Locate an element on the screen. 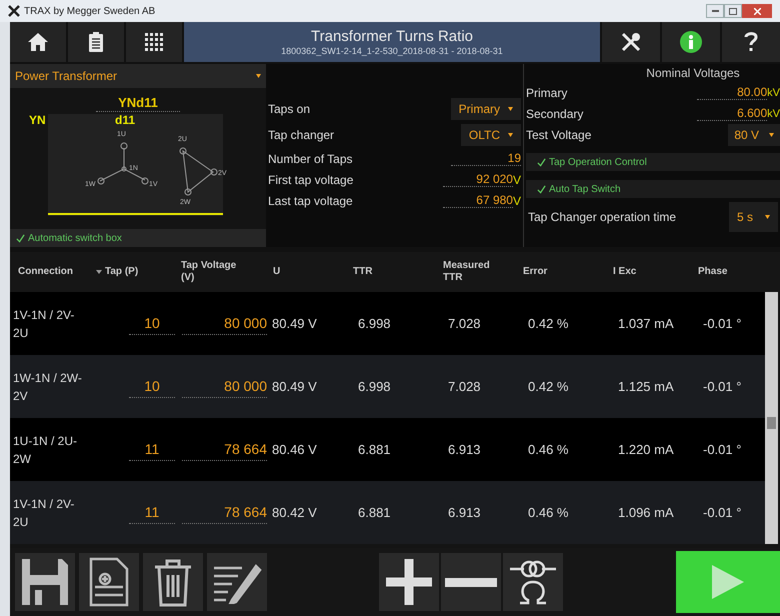 The width and height of the screenshot is (780, 616). start-button is located at coordinates (728, 582).